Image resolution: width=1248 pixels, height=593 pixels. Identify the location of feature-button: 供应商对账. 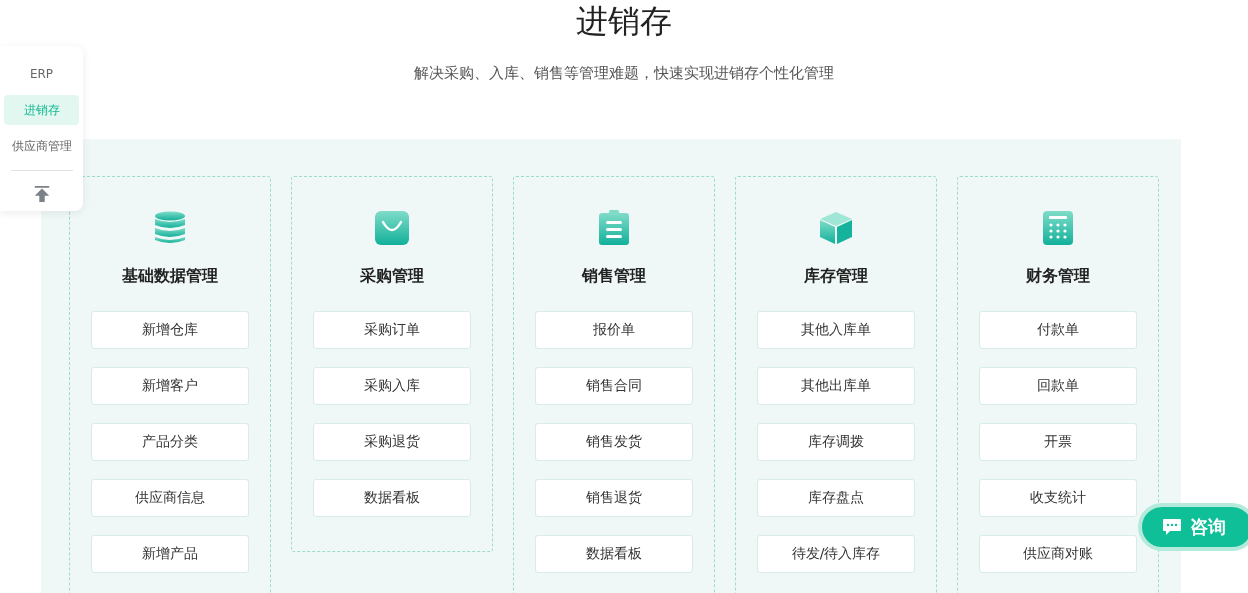
(1058, 554).